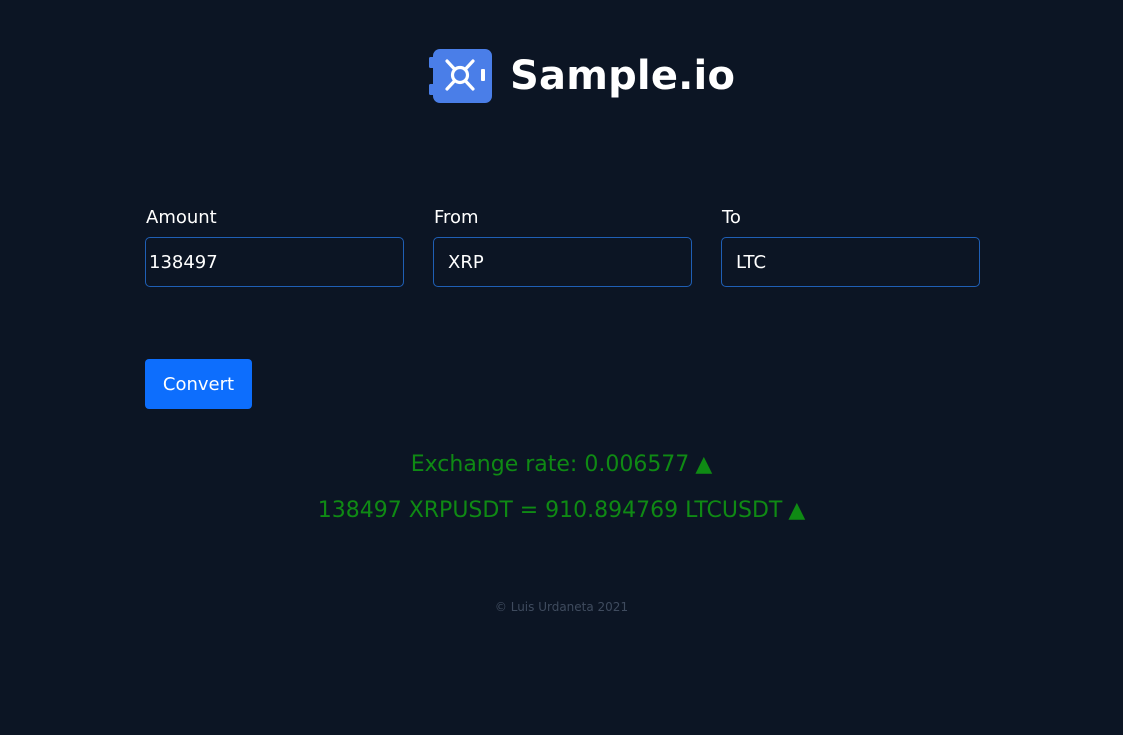  What do you see at coordinates (456, 217) in the screenshot?
I see `from-label: From` at bounding box center [456, 217].